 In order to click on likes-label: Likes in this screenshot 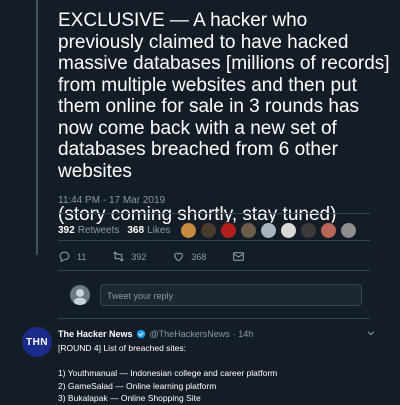, I will do `click(158, 230)`.